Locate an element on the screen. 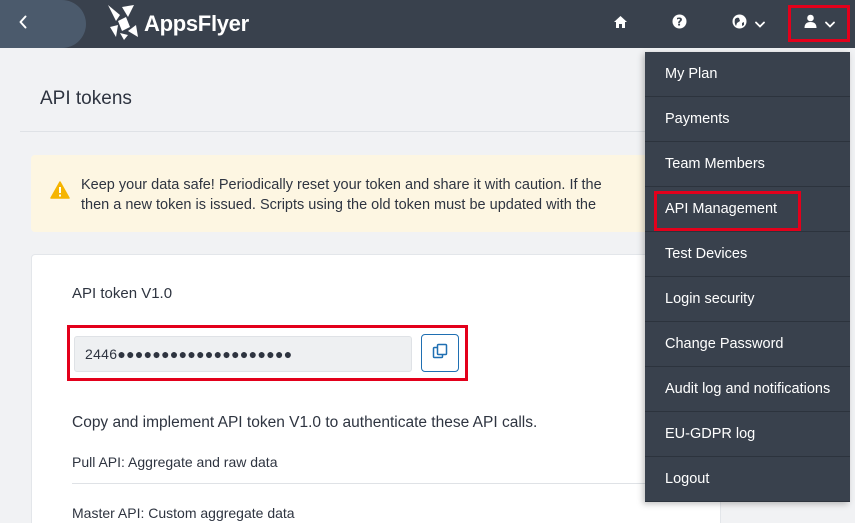  api-call-item: Pull API: Aggregate and raw data is located at coordinates (175, 462).